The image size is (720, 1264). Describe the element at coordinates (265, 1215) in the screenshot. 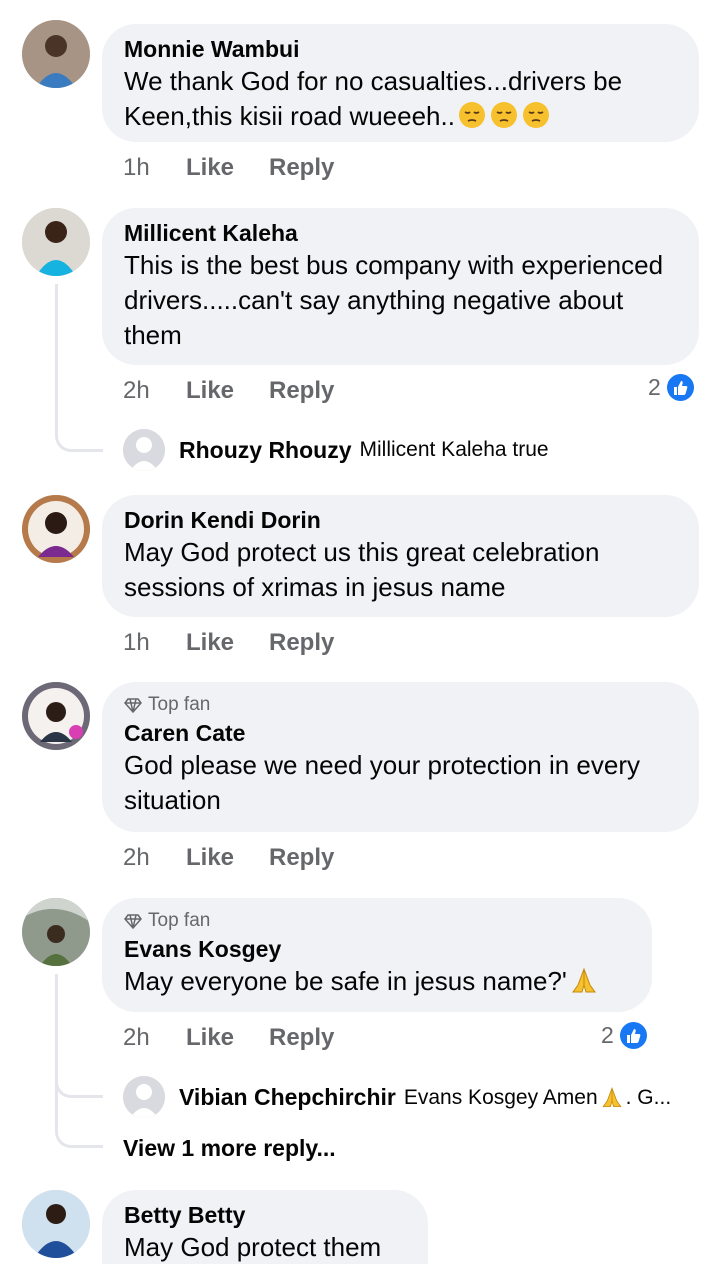

I see `comment-author: Betty Betty` at that location.